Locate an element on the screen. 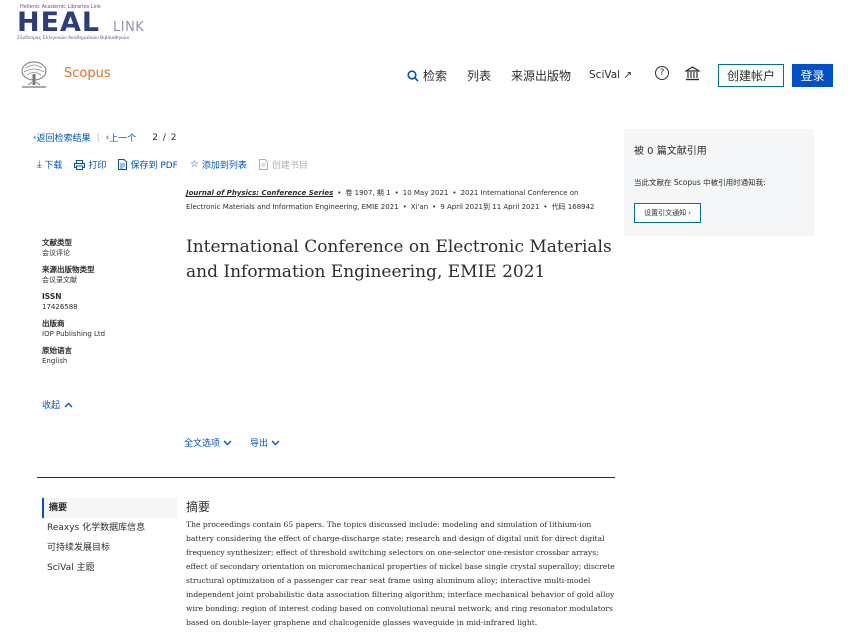 This screenshot has width=852, height=639. export-dropdown: 导出 is located at coordinates (265, 442).